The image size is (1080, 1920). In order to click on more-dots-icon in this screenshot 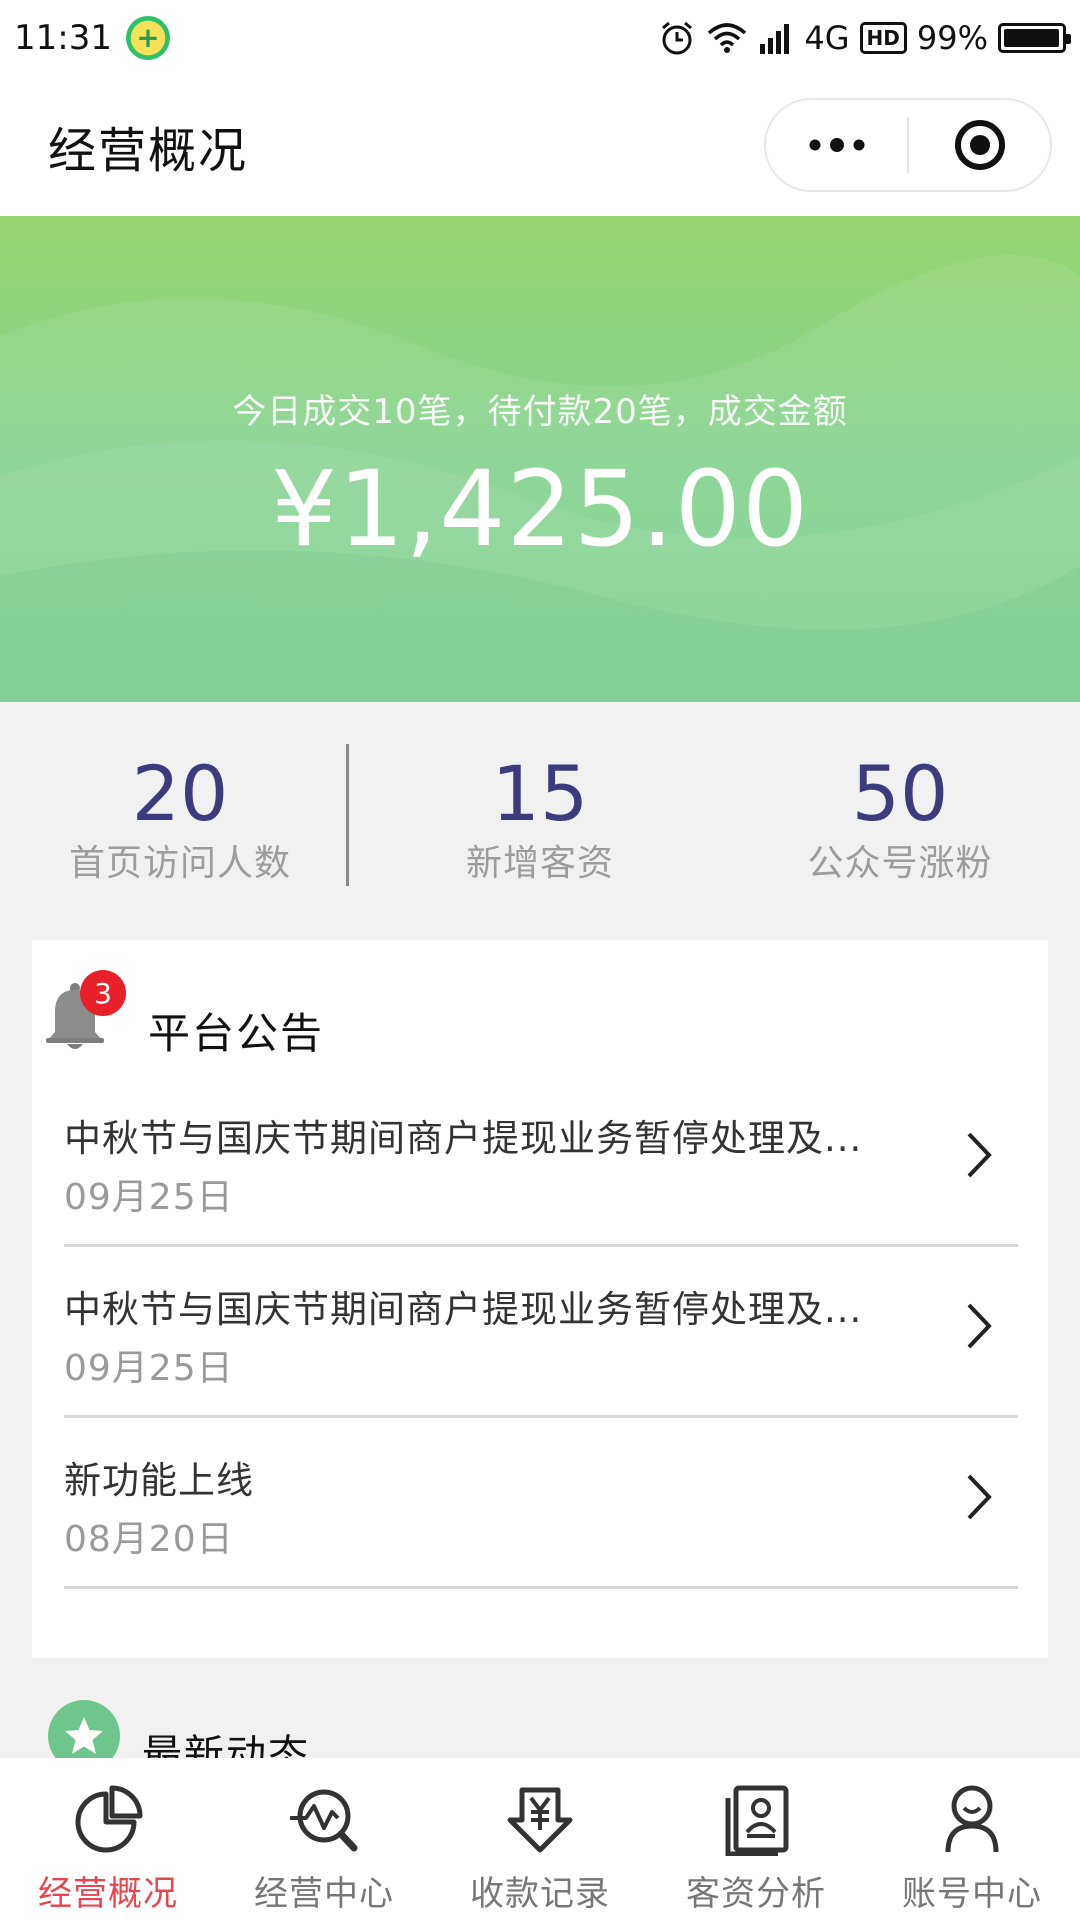, I will do `click(836, 145)`.